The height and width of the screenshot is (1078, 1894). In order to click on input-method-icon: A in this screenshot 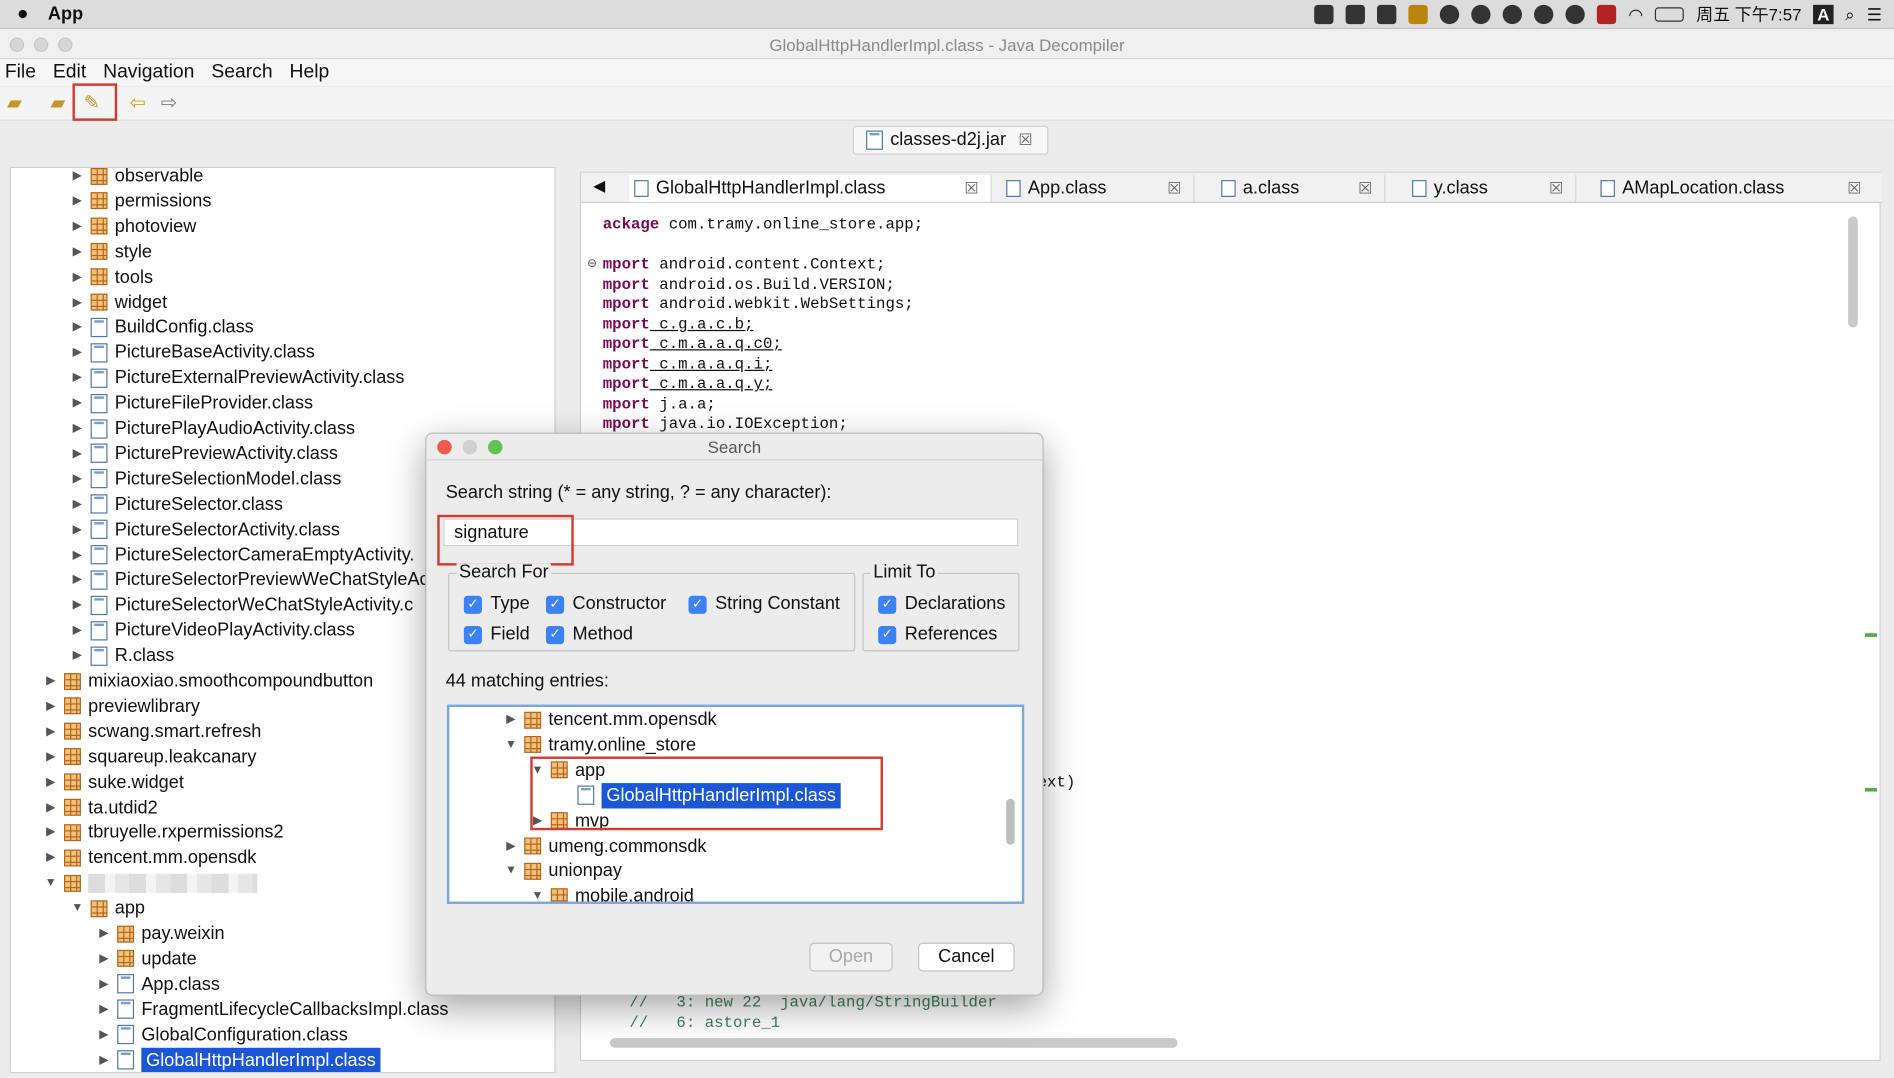, I will do `click(1823, 14)`.